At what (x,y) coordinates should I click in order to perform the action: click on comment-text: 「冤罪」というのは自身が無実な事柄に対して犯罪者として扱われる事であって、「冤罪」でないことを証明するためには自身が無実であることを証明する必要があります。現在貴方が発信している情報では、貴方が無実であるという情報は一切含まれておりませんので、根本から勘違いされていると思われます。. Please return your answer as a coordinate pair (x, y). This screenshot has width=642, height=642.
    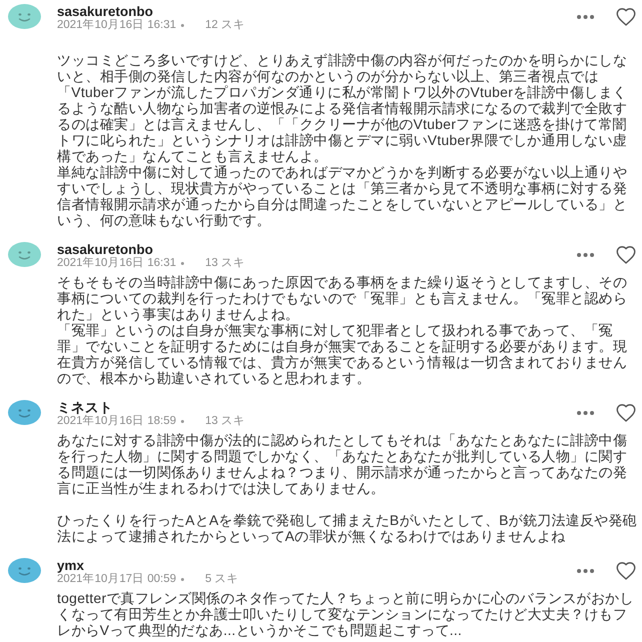
    Looking at the image, I should click on (342, 354).